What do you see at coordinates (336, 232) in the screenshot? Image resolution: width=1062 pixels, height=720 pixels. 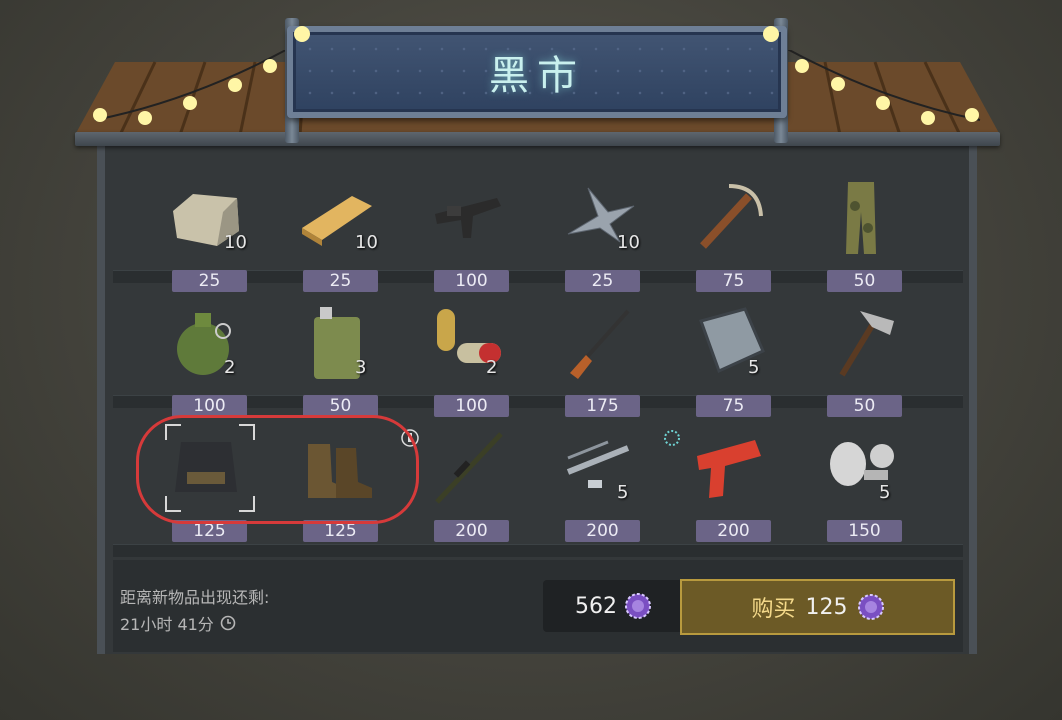 I see `item-plank: 10 25` at bounding box center [336, 232].